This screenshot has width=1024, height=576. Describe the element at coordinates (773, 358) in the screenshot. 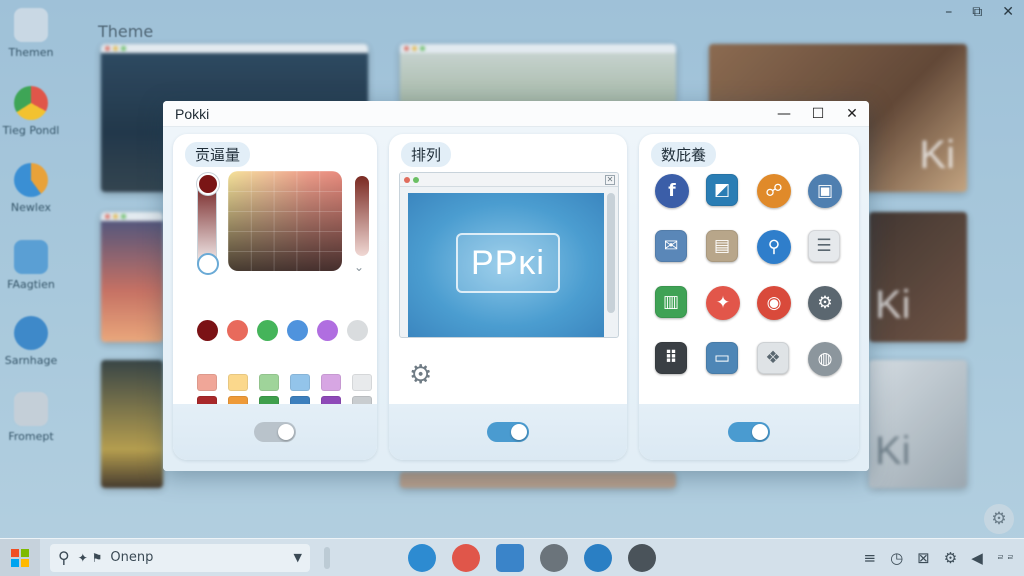

I see `photos-icon: ❖` at that location.